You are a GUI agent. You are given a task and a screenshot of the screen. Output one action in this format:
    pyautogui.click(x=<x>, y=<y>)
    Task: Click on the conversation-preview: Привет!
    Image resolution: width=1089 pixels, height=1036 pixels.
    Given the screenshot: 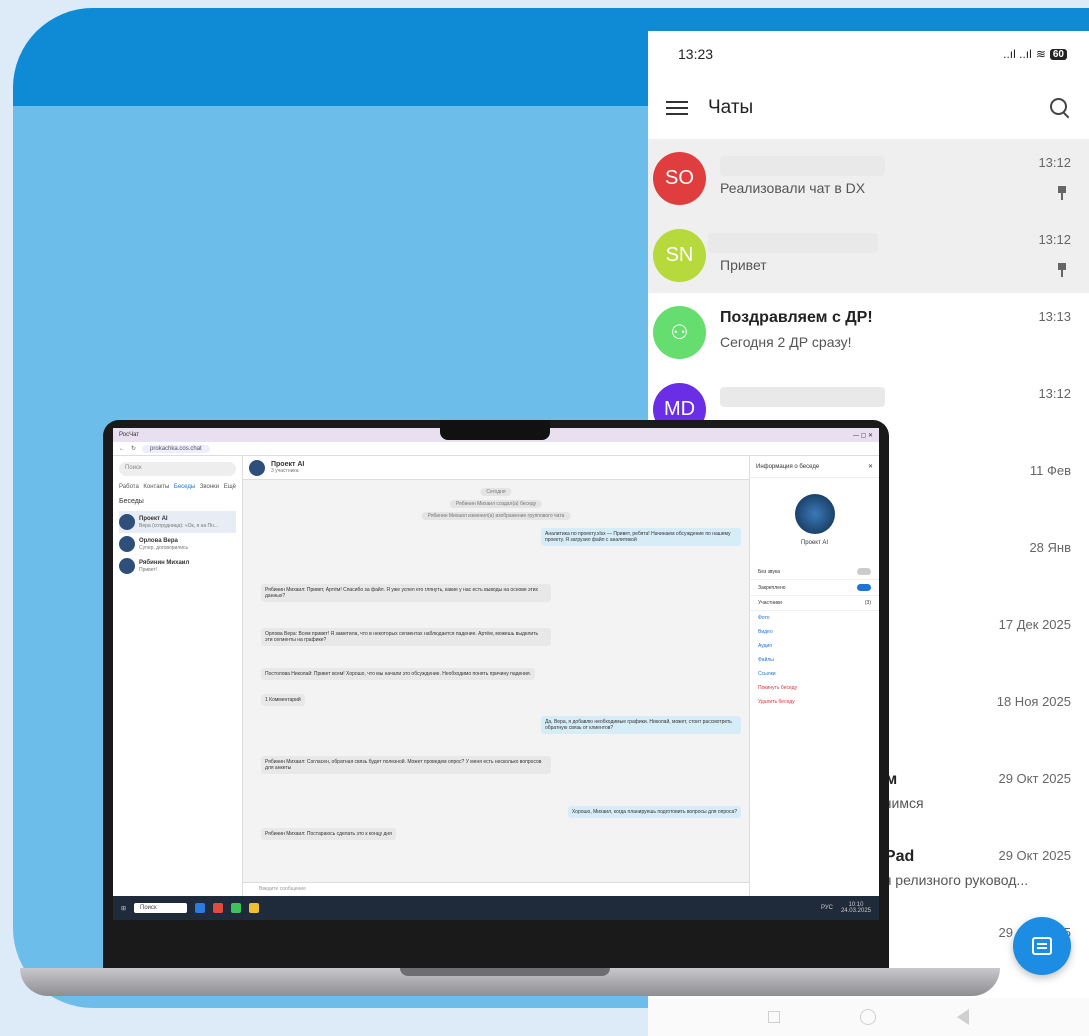 What is the action you would take?
    pyautogui.click(x=148, y=569)
    